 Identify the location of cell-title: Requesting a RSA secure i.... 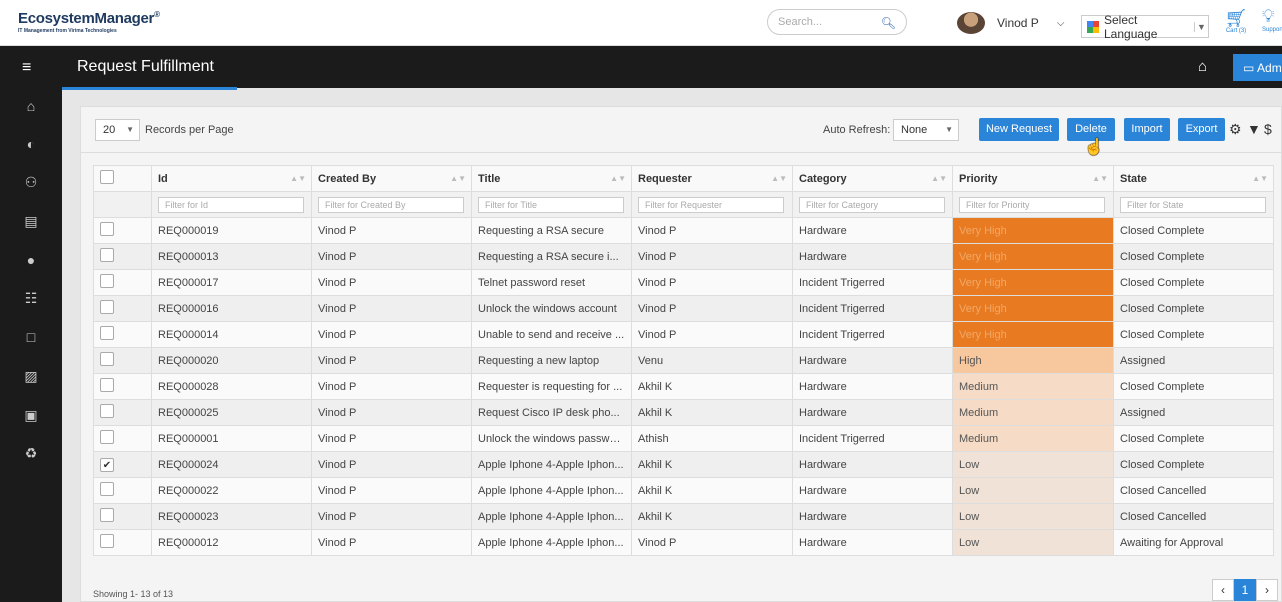
(551, 256).